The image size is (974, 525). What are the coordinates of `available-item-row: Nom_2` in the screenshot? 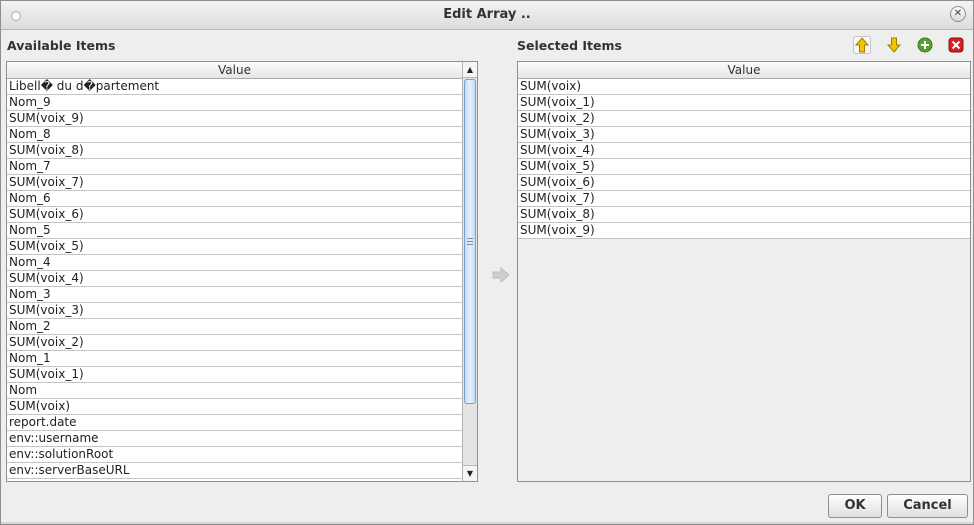 It's located at (234, 327).